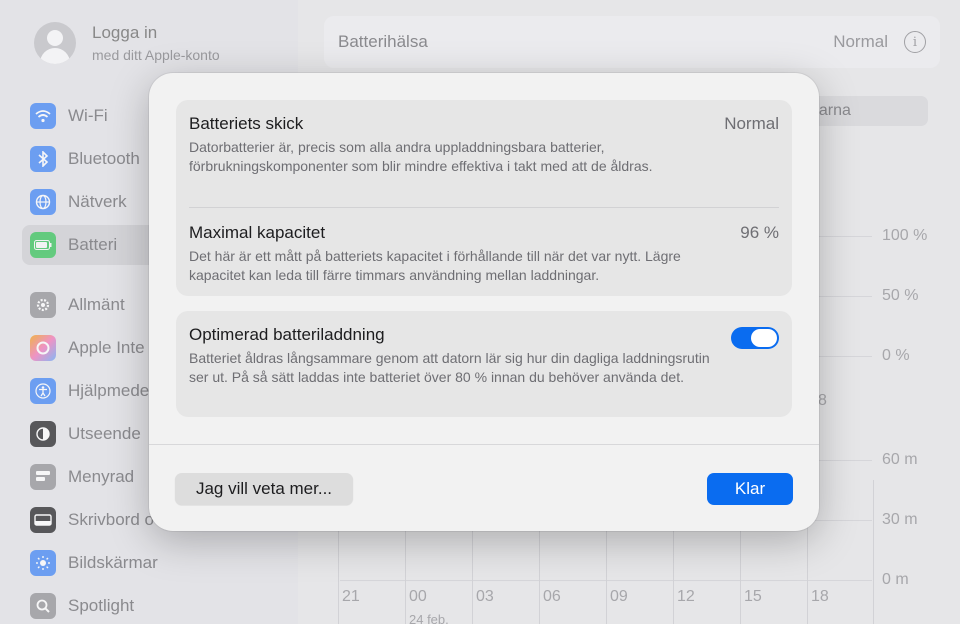  I want to click on sidebar-item-label: Utseende, so click(104, 433).